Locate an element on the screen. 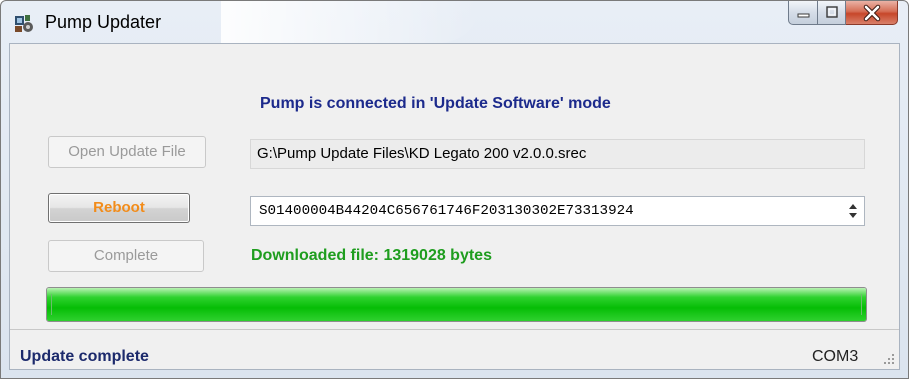  close-button is located at coordinates (872, 13).